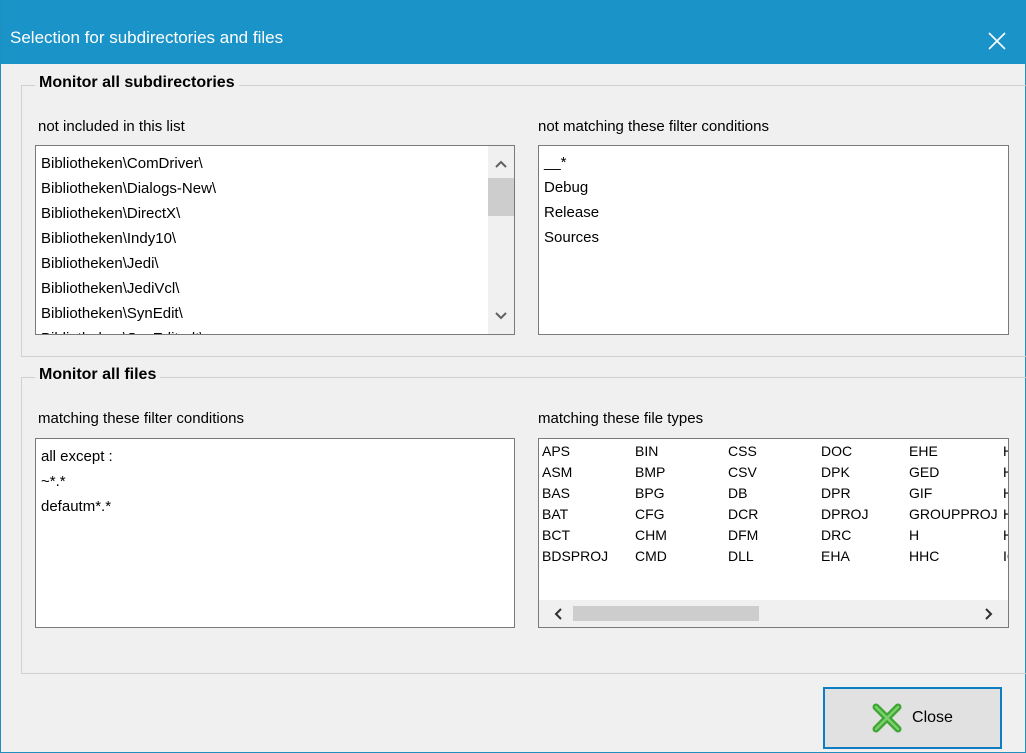 This screenshot has width=1026, height=753. I want to click on file-type-item: CSV, so click(742, 472).